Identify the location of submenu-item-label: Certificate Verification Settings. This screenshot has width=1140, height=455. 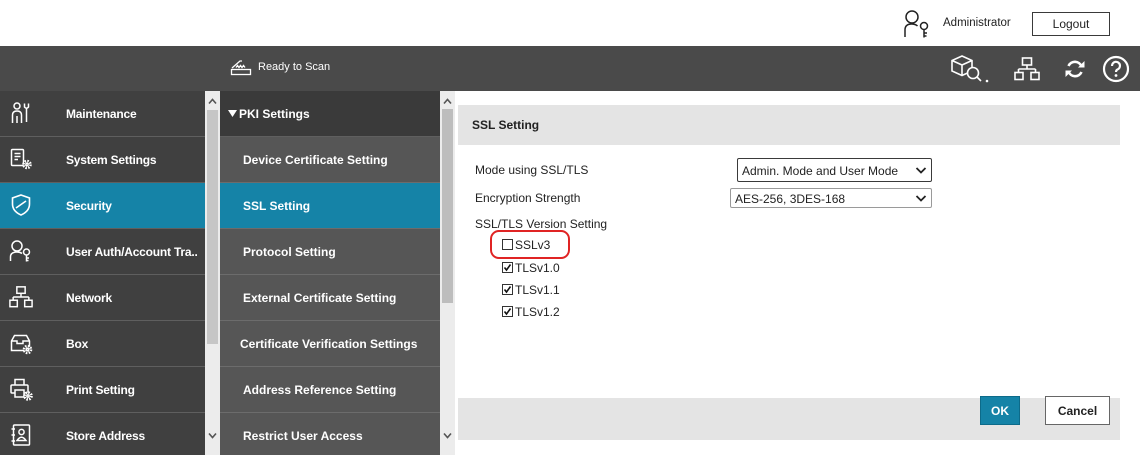
(329, 344).